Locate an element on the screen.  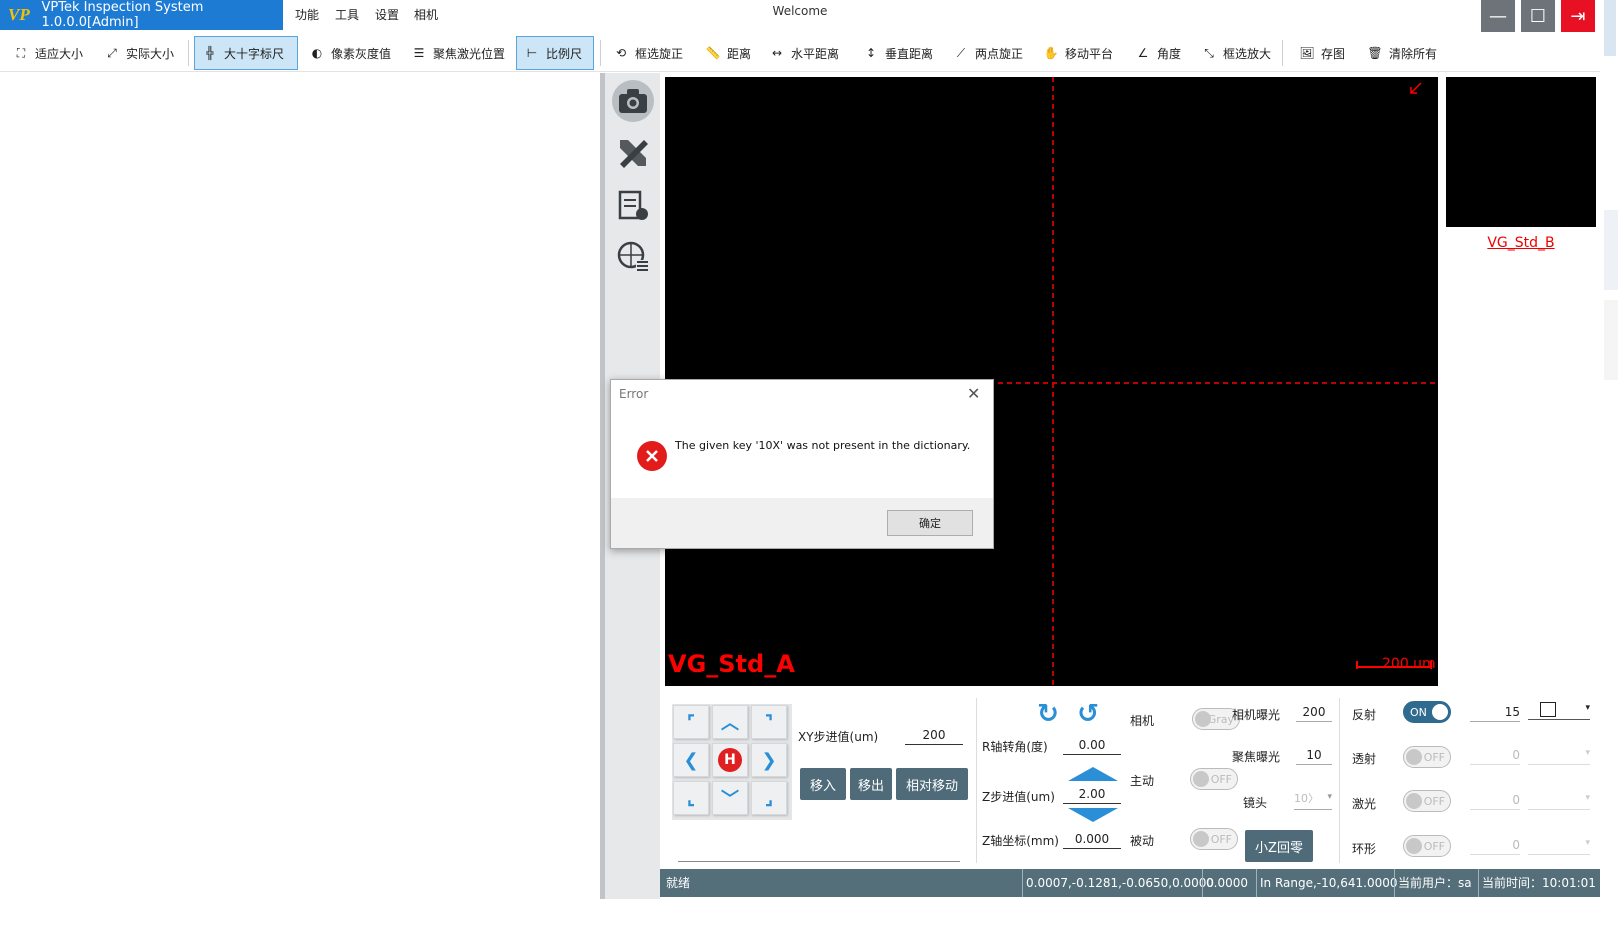
dialog-close-button: ✕ is located at coordinates (973, 393).